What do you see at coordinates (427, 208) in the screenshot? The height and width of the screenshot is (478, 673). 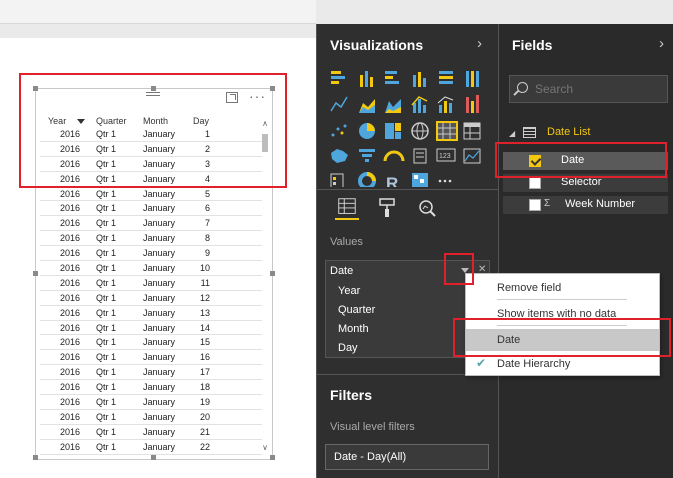 I see `analytics-magnifier-icon` at bounding box center [427, 208].